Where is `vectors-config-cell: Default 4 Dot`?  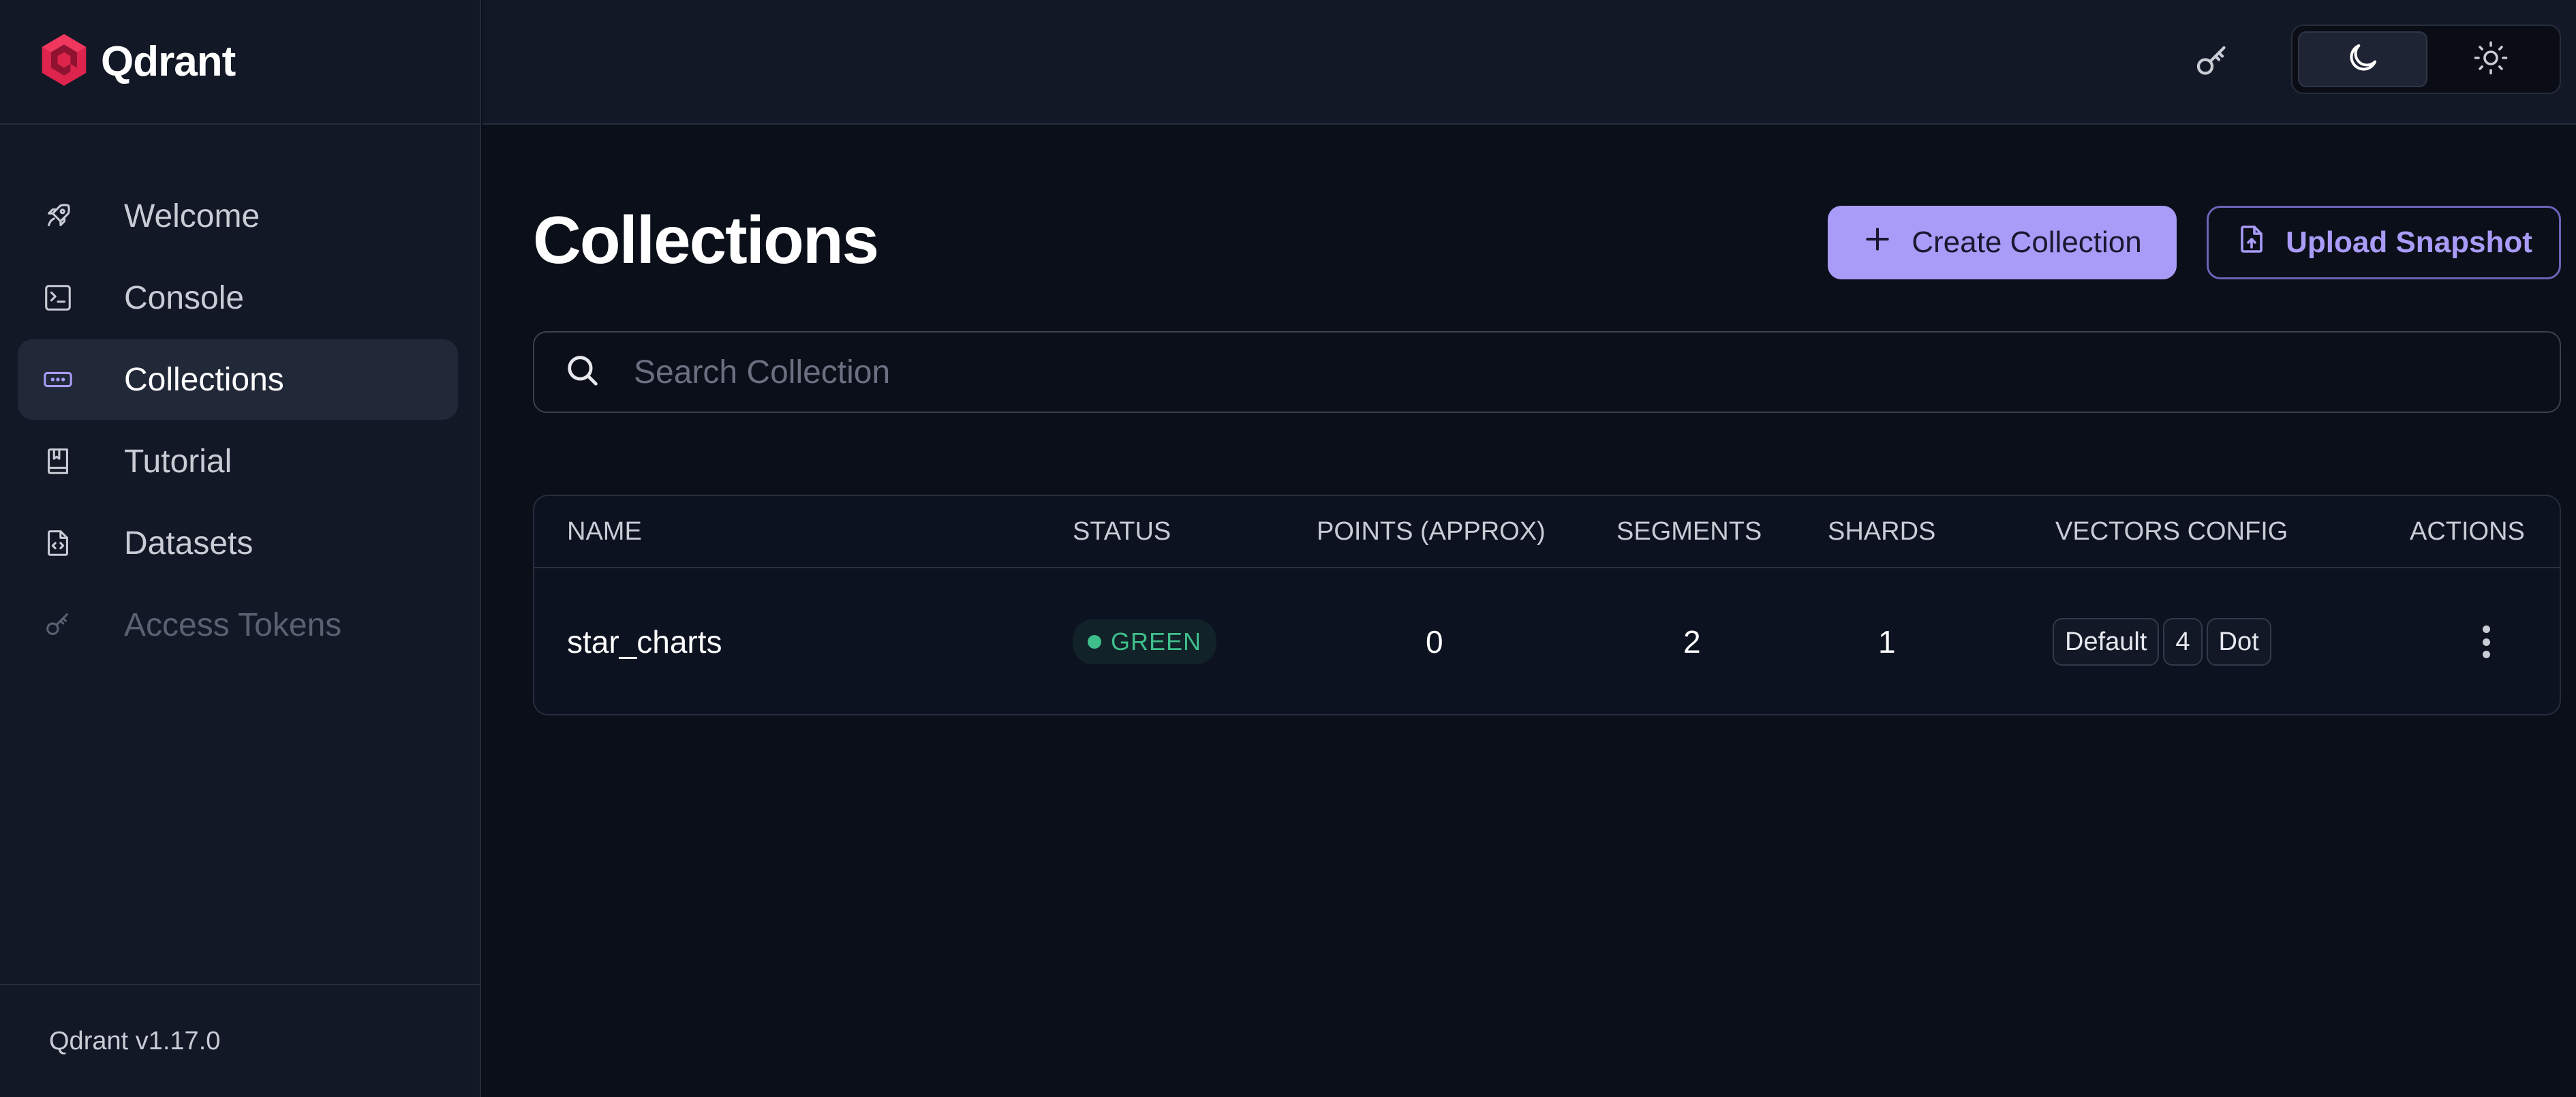 vectors-config-cell: Default 4 Dot is located at coordinates (2164, 641).